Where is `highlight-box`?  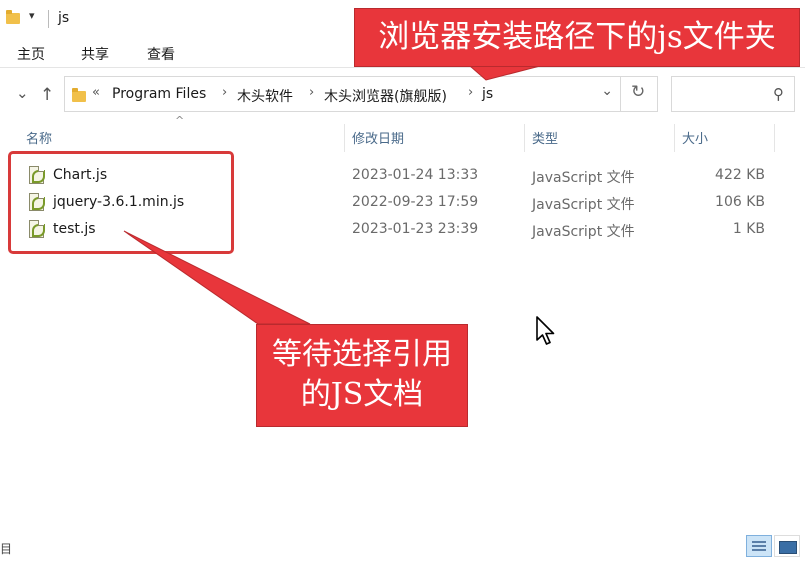
highlight-box is located at coordinates (121, 202).